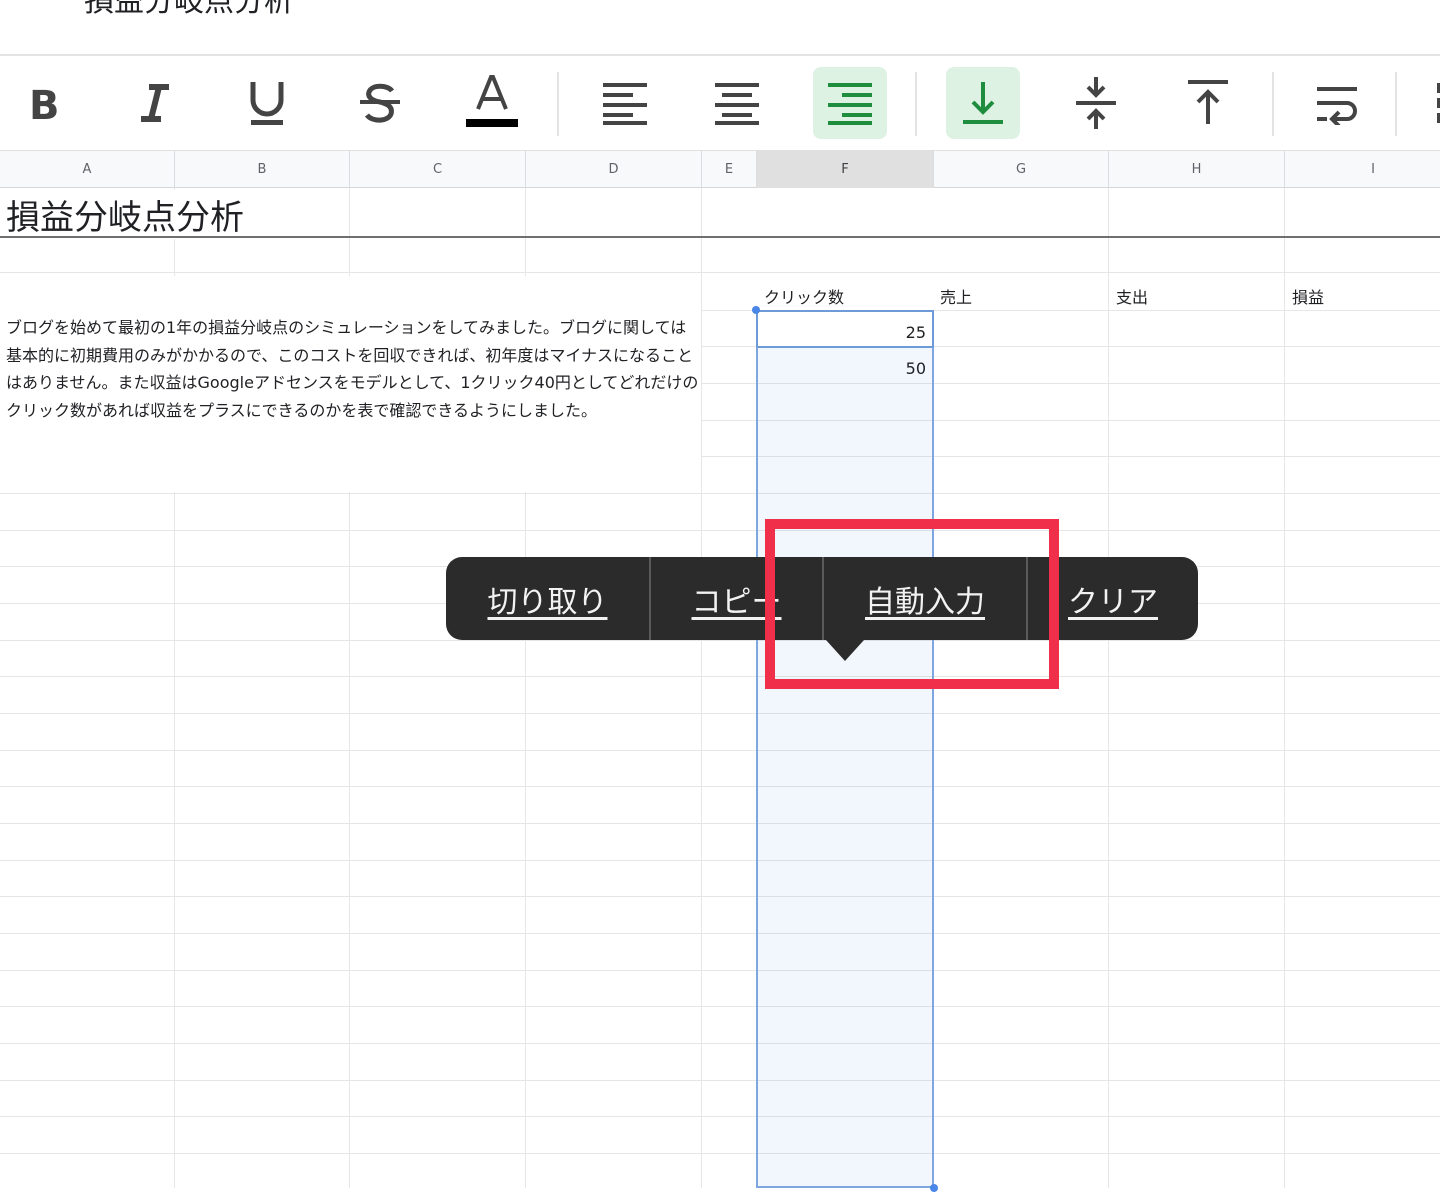 The height and width of the screenshot is (1192, 1440). Describe the element at coordinates (130, 214) in the screenshot. I see `sheet-title-cell: 損益分岐点分析` at that location.